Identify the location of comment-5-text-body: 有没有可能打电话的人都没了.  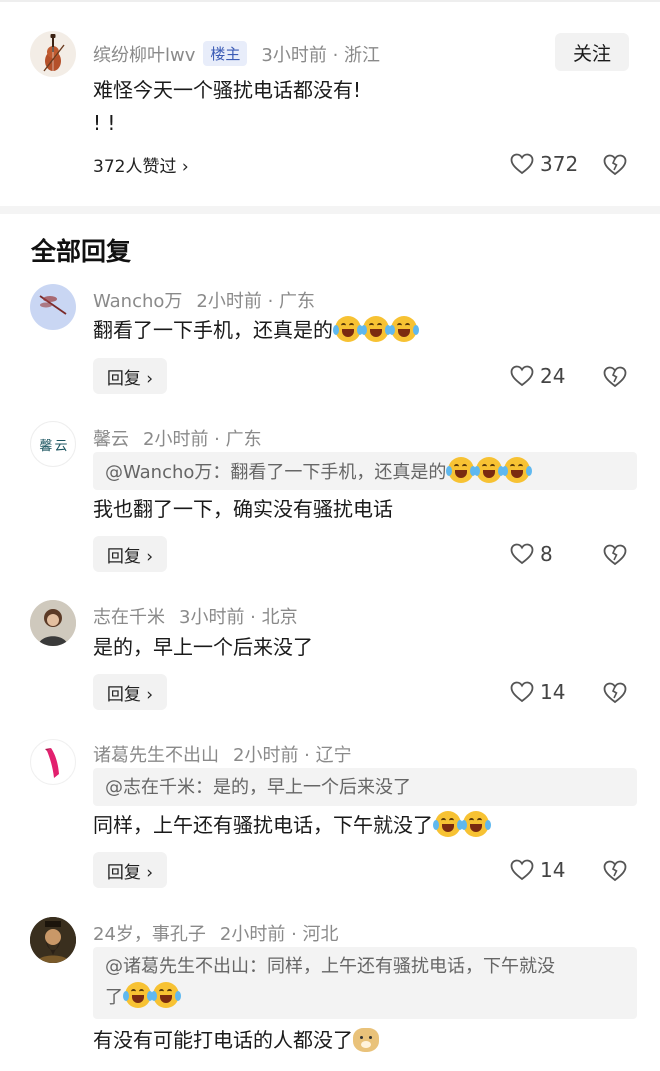
(223, 1040).